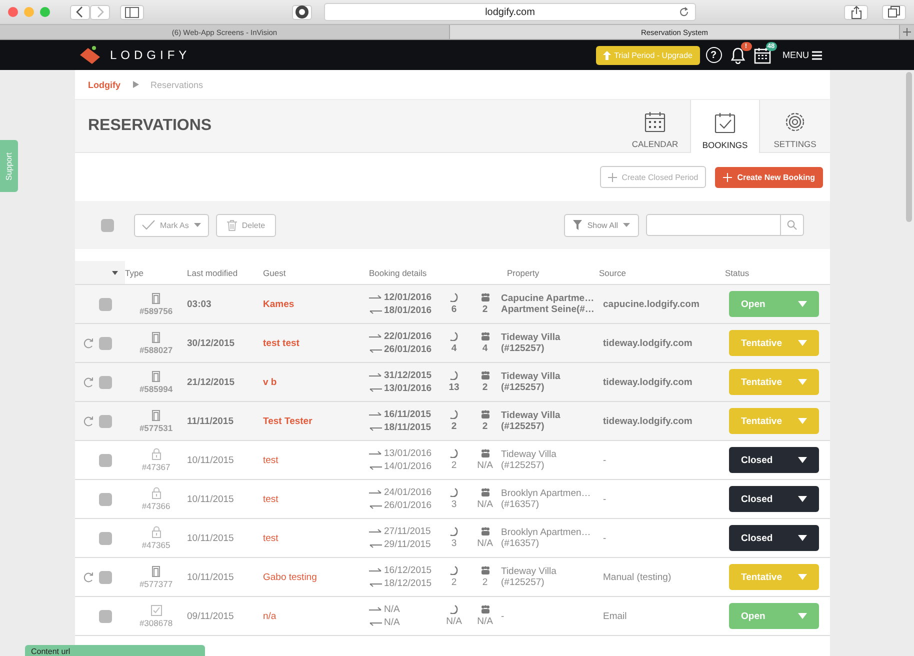 The height and width of the screenshot is (656, 914). Describe the element at coordinates (171, 225) in the screenshot. I see `mark-as-dropdown: Mark As` at that location.